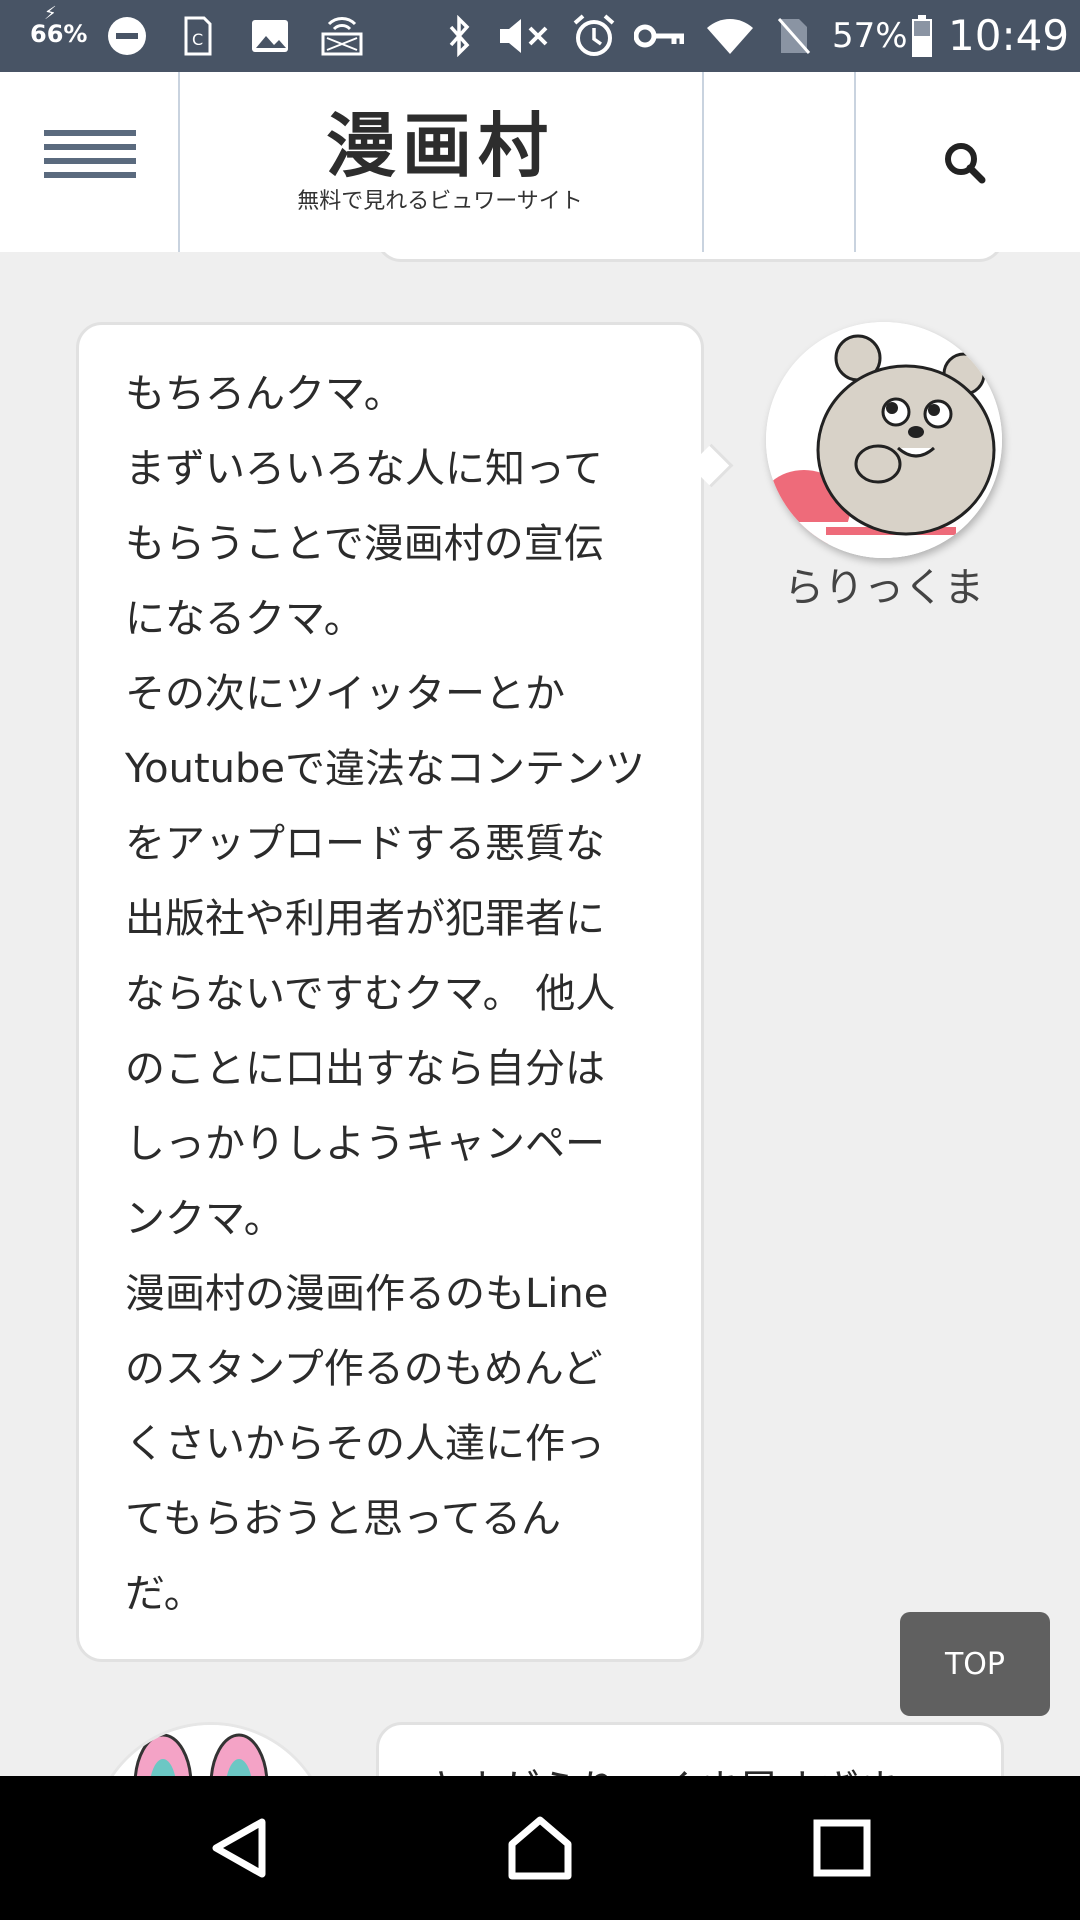 This screenshot has height=1920, width=1080. What do you see at coordinates (794, 36) in the screenshot?
I see `no-sim-icon` at bounding box center [794, 36].